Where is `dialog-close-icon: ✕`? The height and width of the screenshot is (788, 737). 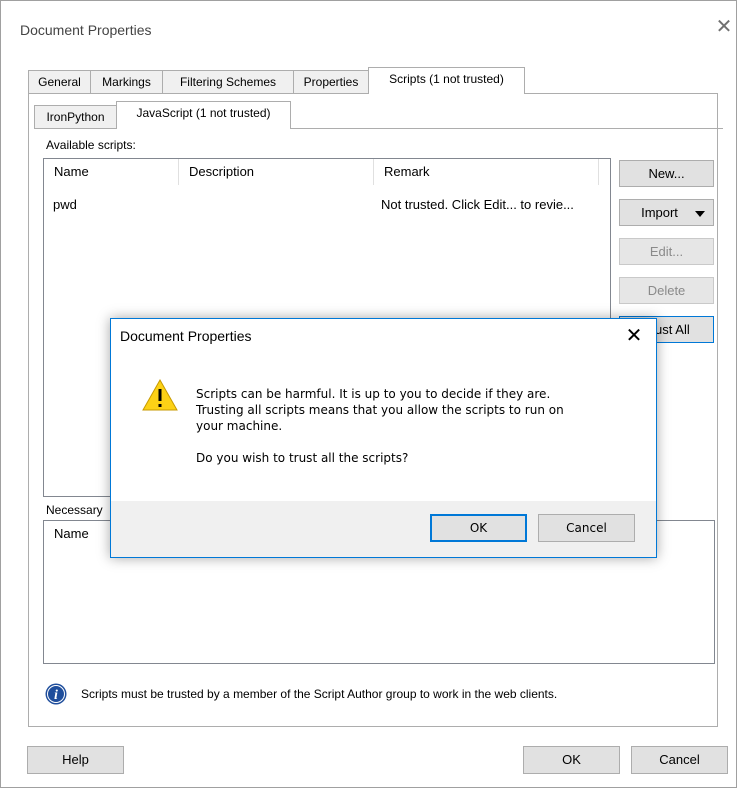 dialog-close-icon: ✕ is located at coordinates (634, 336).